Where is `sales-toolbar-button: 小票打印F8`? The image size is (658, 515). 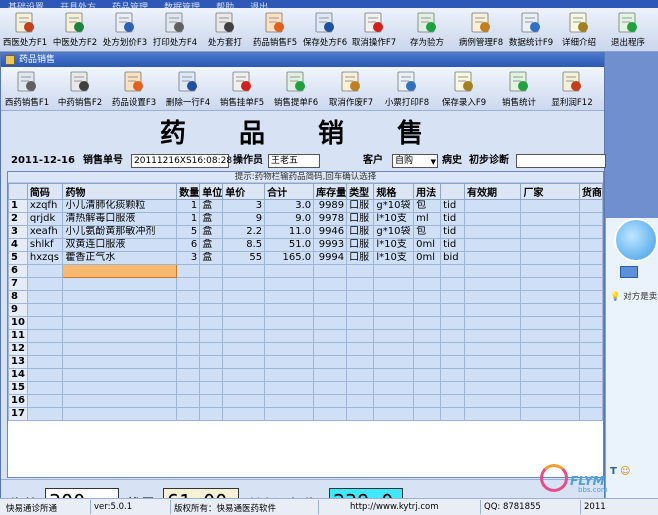 sales-toolbar-button: 小票打印F8 is located at coordinates (407, 89).